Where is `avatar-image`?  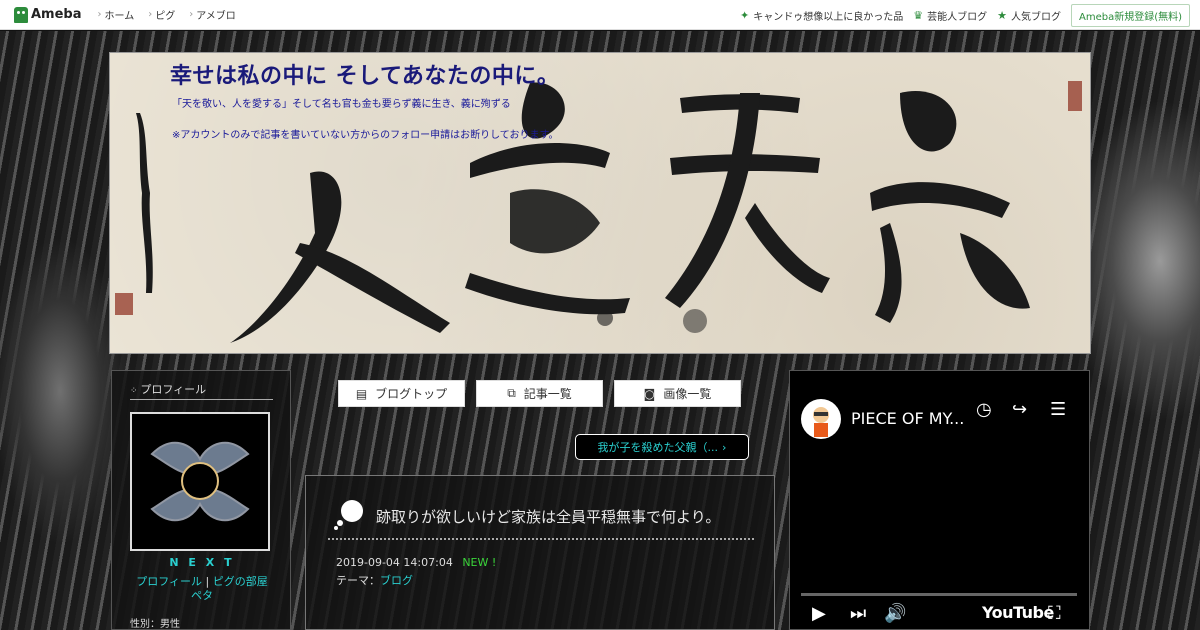 avatar-image is located at coordinates (200, 481).